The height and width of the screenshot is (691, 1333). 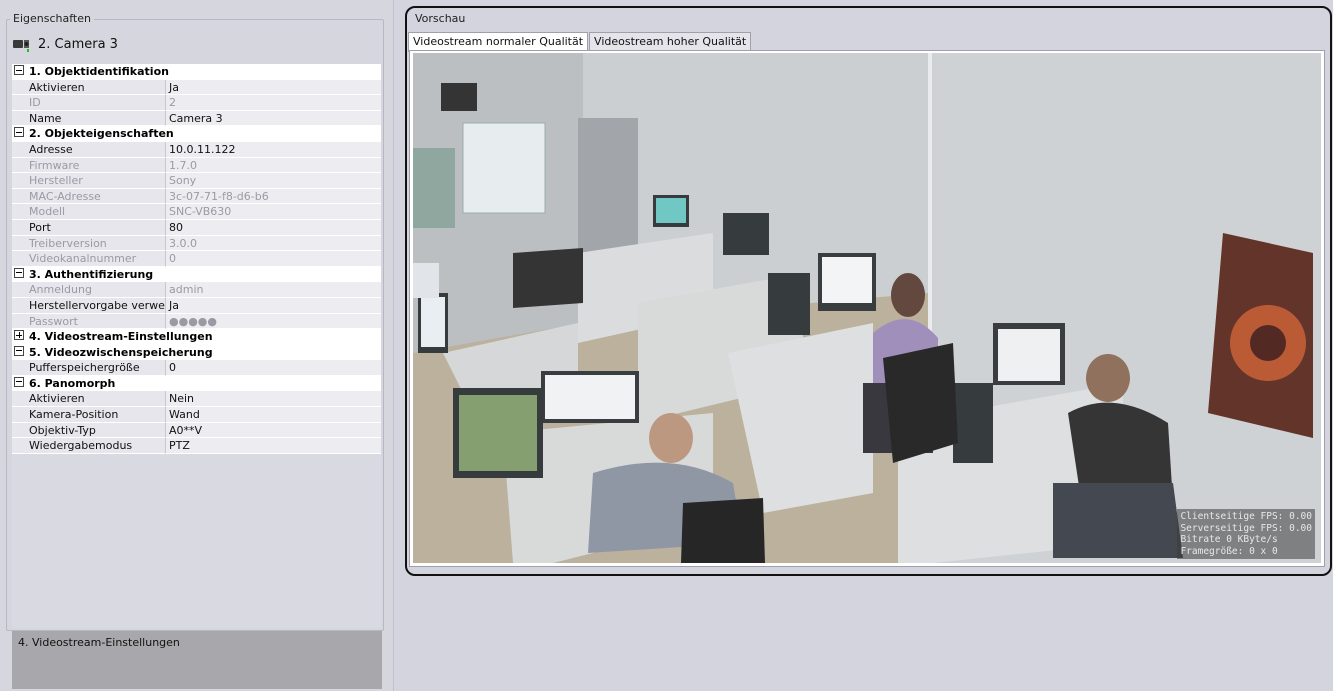 I want to click on category-row: 4. Videostream-Einstellungen, so click(x=196, y=337).